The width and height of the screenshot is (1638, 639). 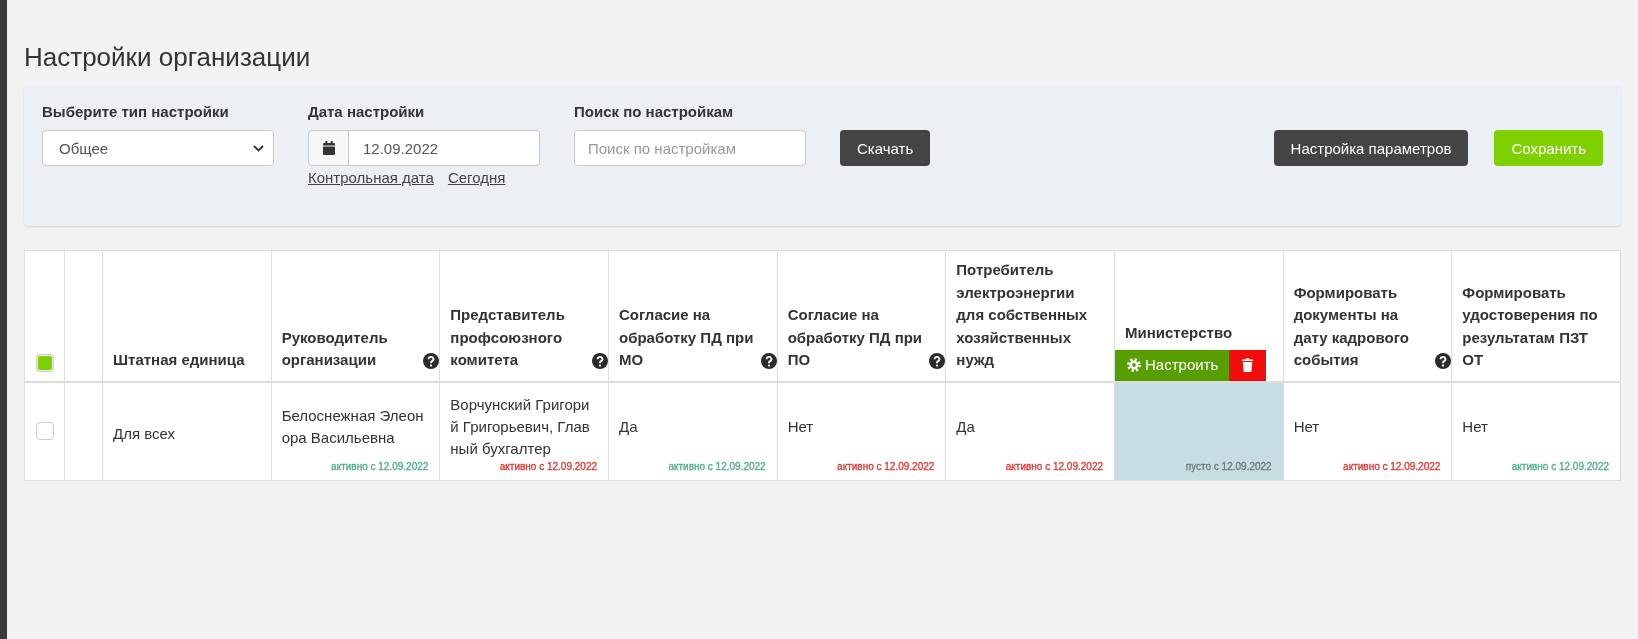 What do you see at coordinates (476, 178) in the screenshot?
I see `date-link: Сегодня` at bounding box center [476, 178].